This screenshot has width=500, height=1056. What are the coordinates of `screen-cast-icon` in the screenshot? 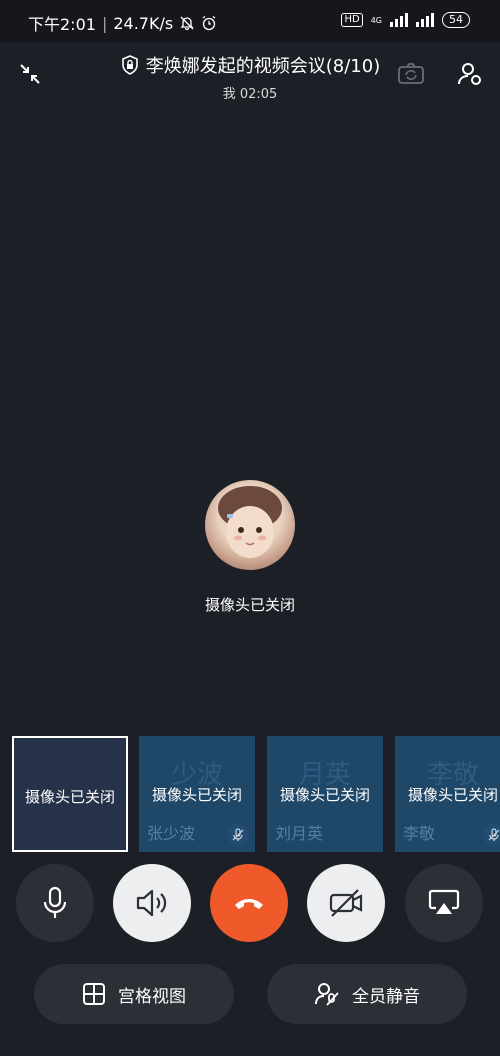 It's located at (444, 901).